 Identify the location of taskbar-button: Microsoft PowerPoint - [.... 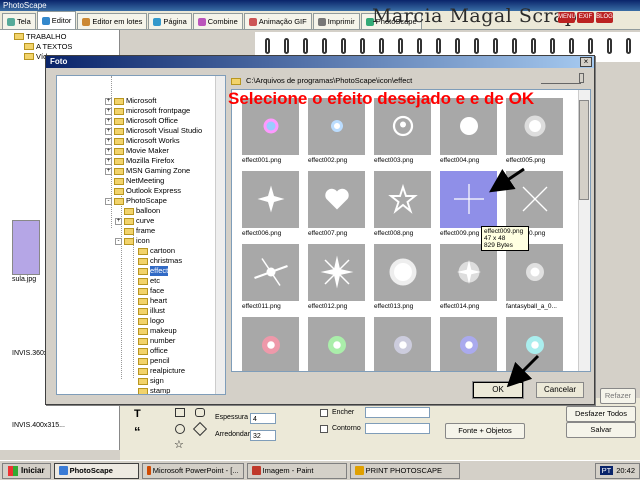
(192, 470).